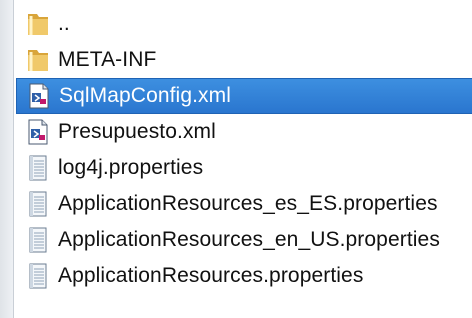  Describe the element at coordinates (137, 131) in the screenshot. I see `list-item-label: Presupuesto.xml` at that location.